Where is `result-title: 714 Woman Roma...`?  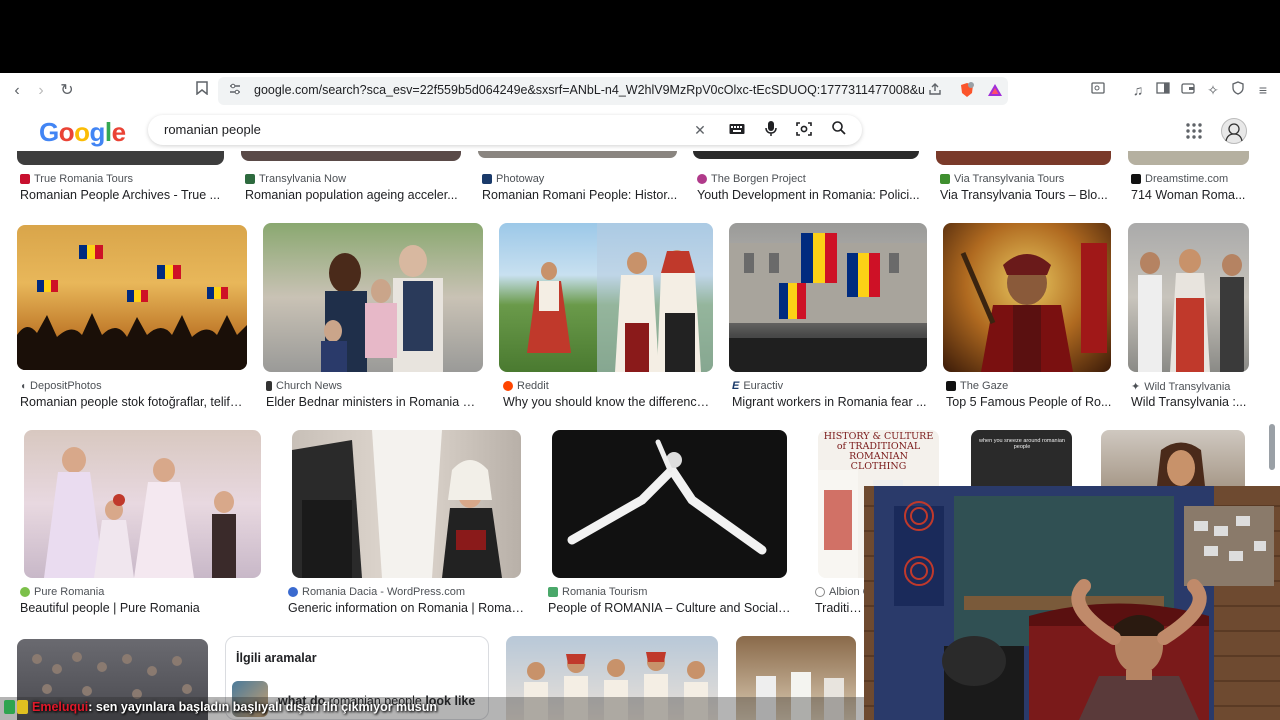 result-title: 714 Woman Roma... is located at coordinates (1193, 195).